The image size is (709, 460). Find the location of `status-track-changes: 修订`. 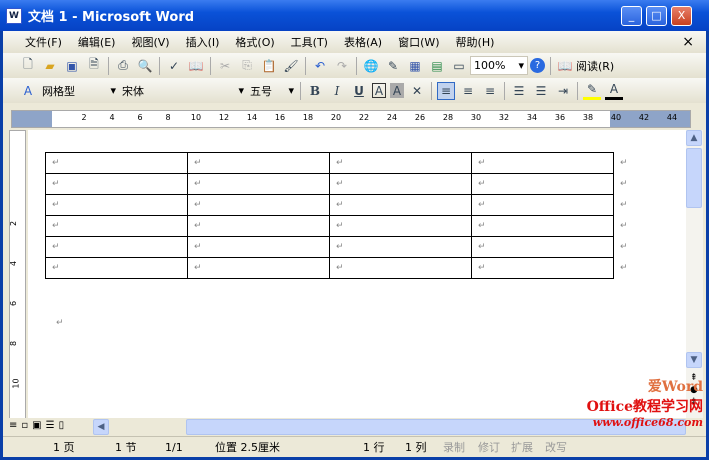

status-track-changes: 修订 is located at coordinates (489, 447).